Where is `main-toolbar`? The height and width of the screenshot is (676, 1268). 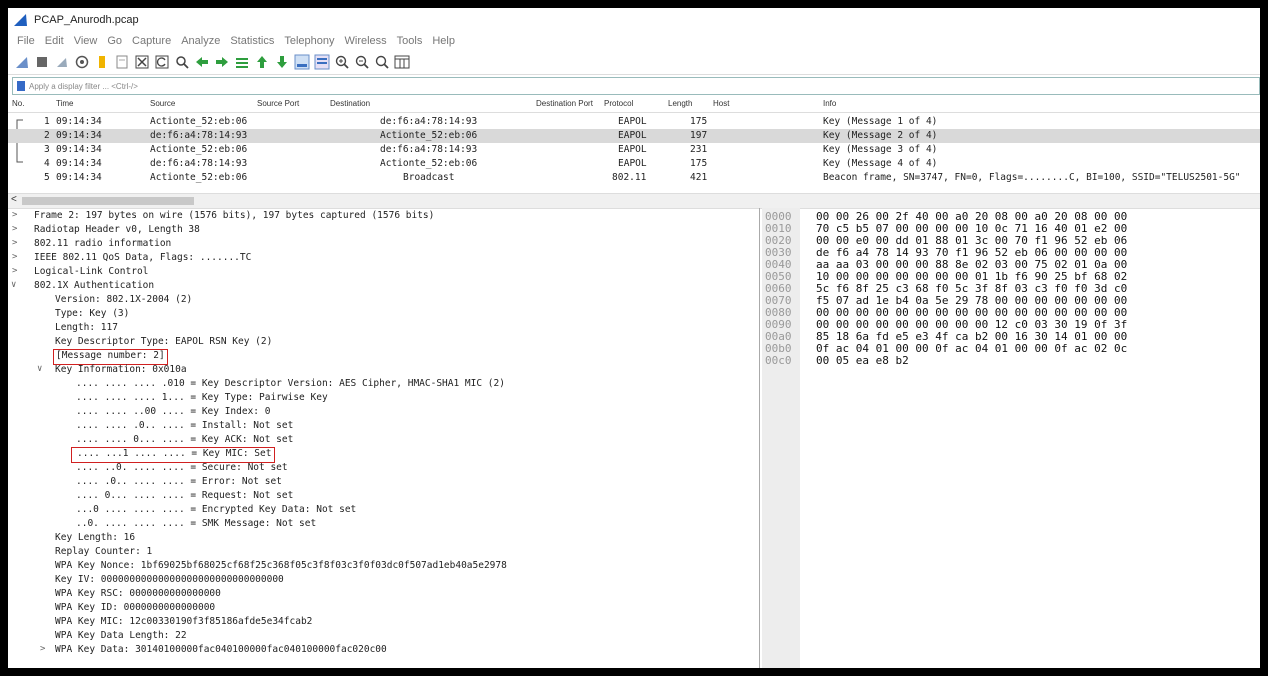 main-toolbar is located at coordinates (634, 62).